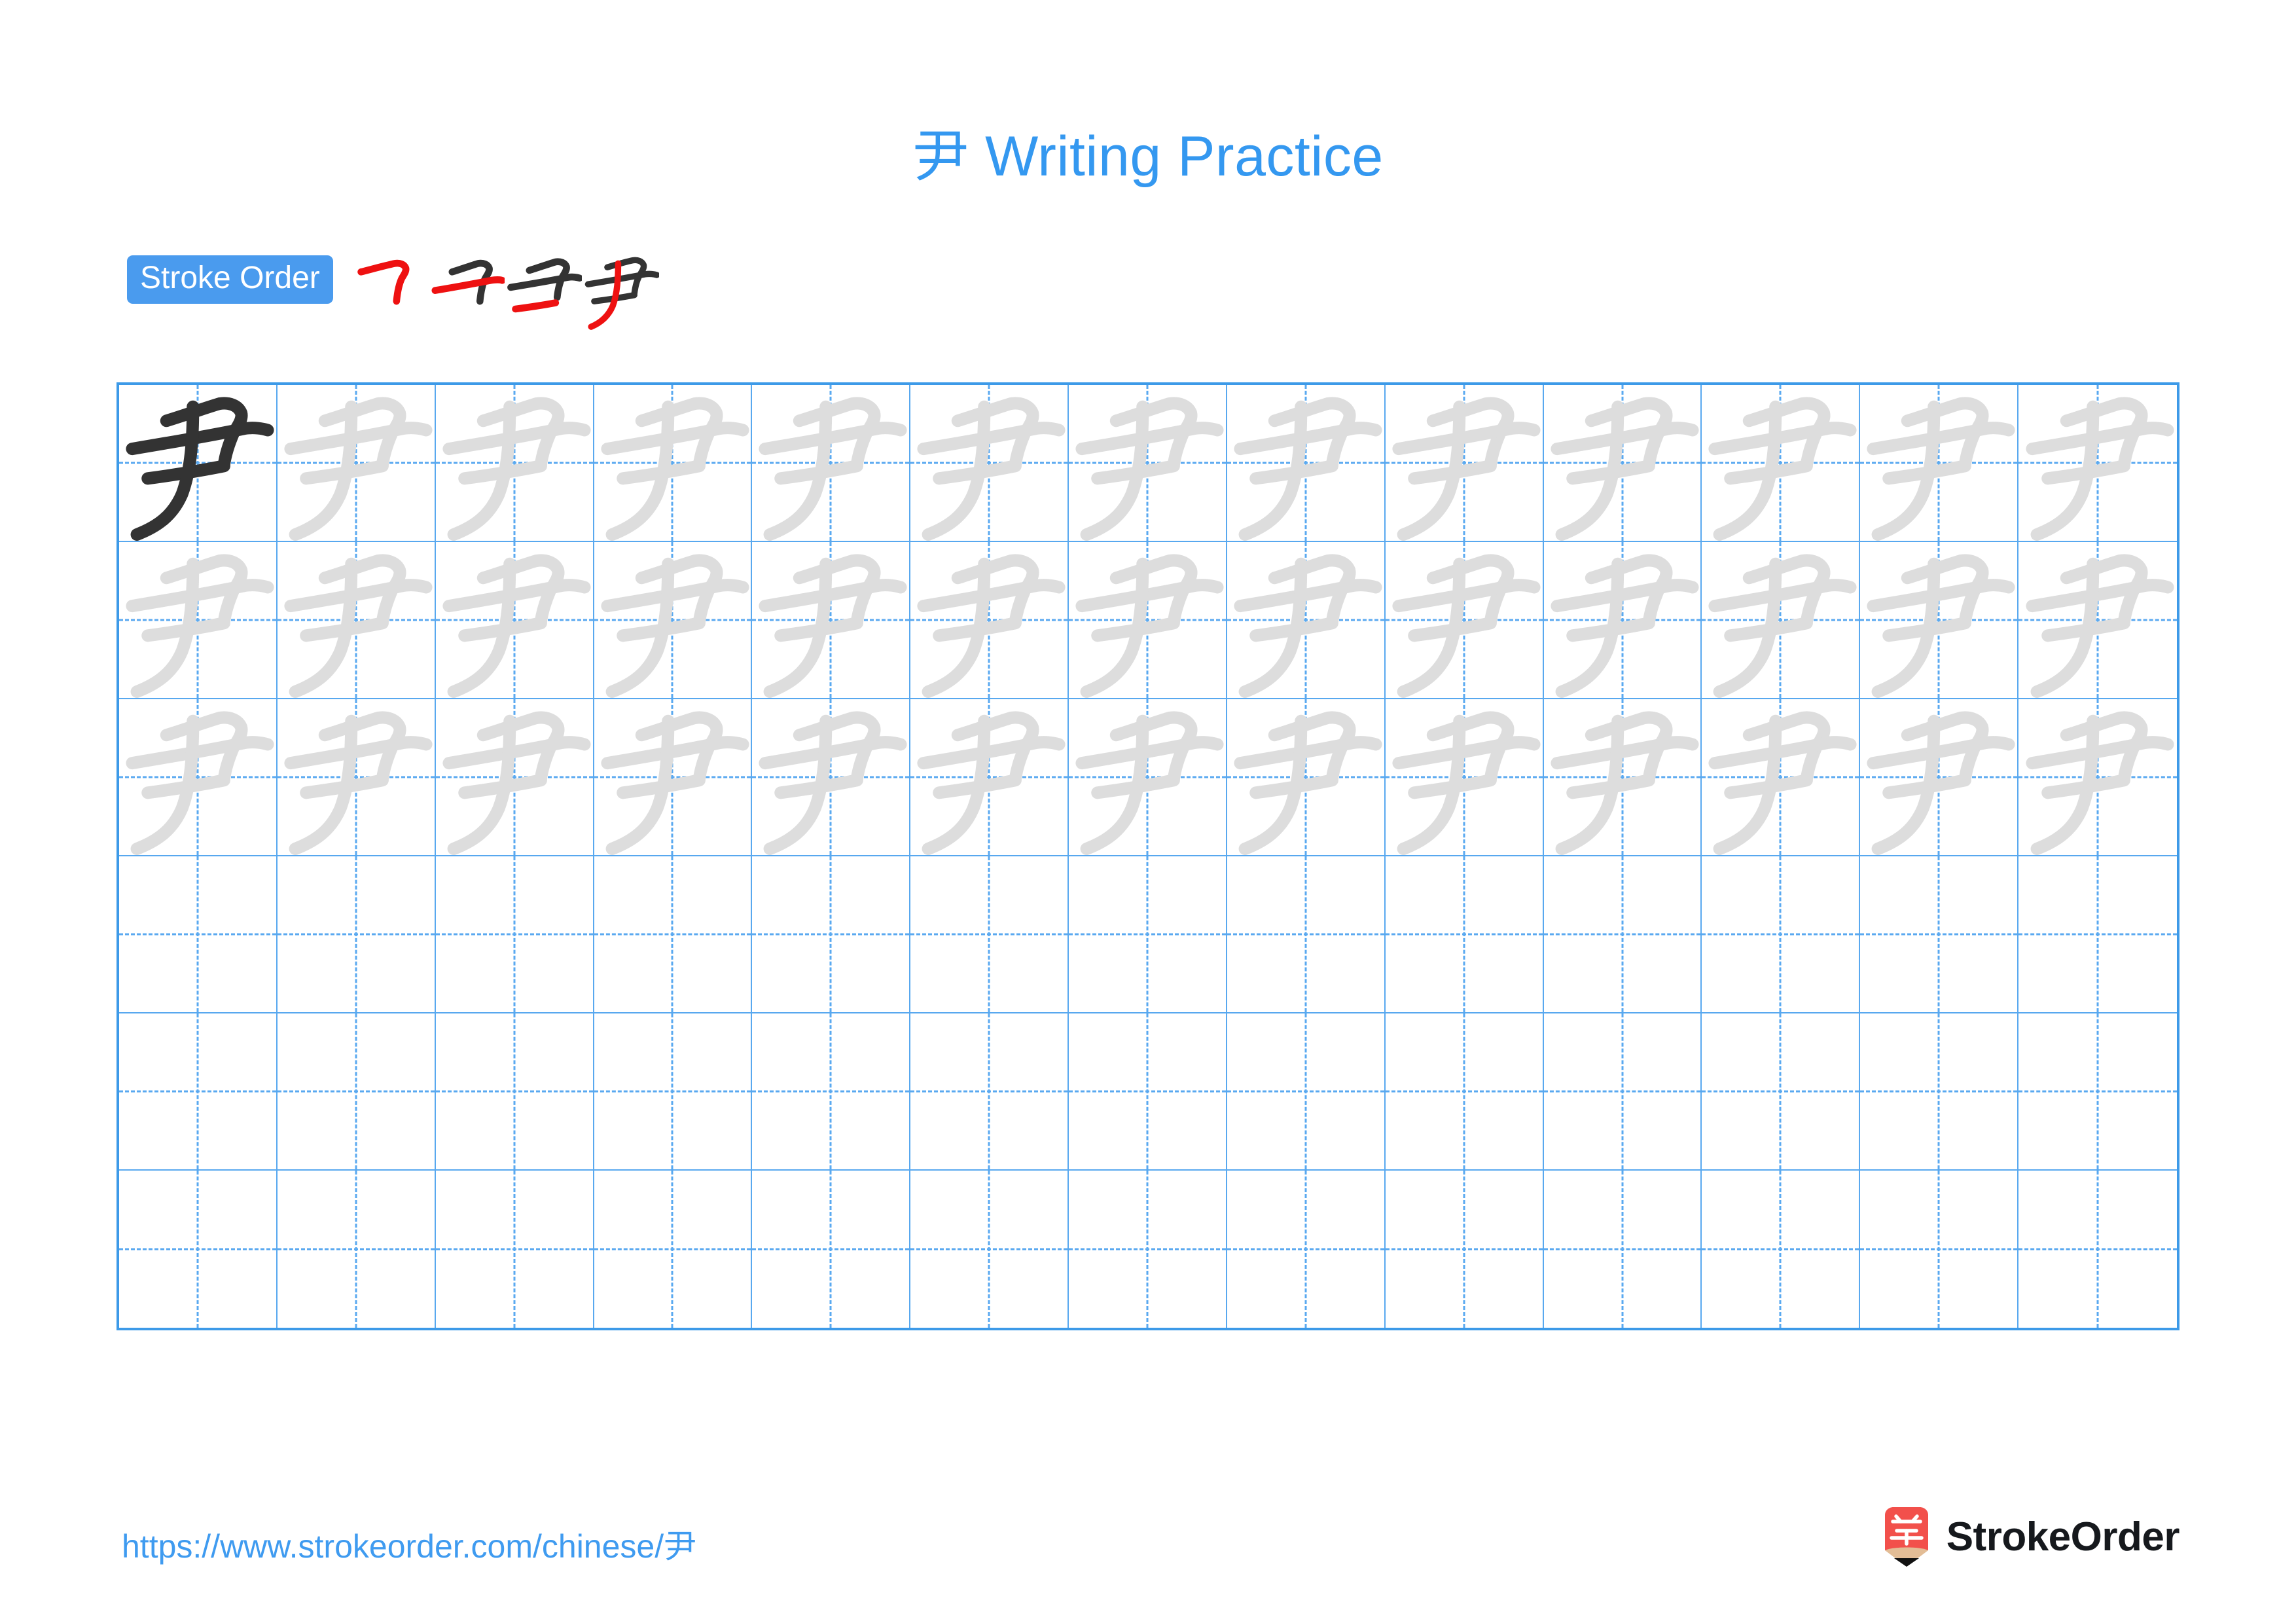 The image size is (2296, 1623). I want to click on grid-cell-r3-c7, so click(1148, 777).